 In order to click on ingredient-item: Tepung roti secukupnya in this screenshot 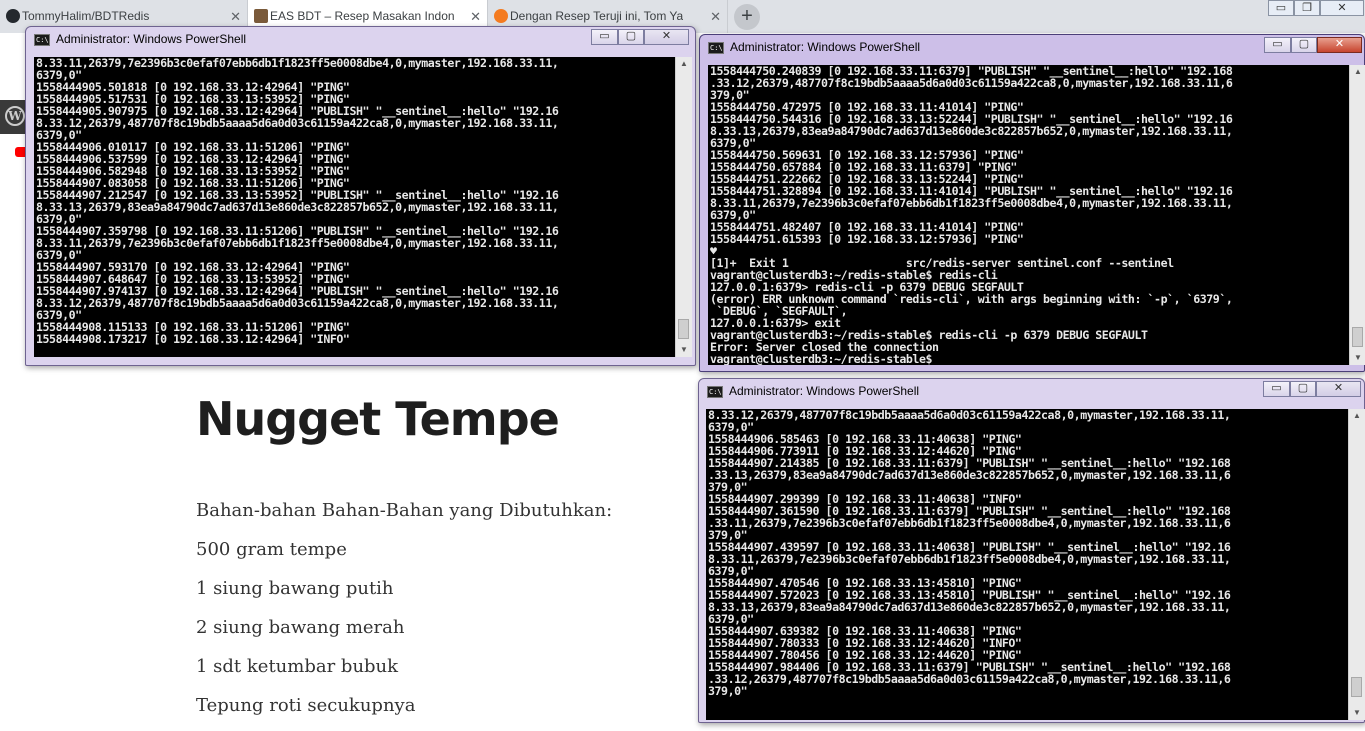, I will do `click(306, 705)`.